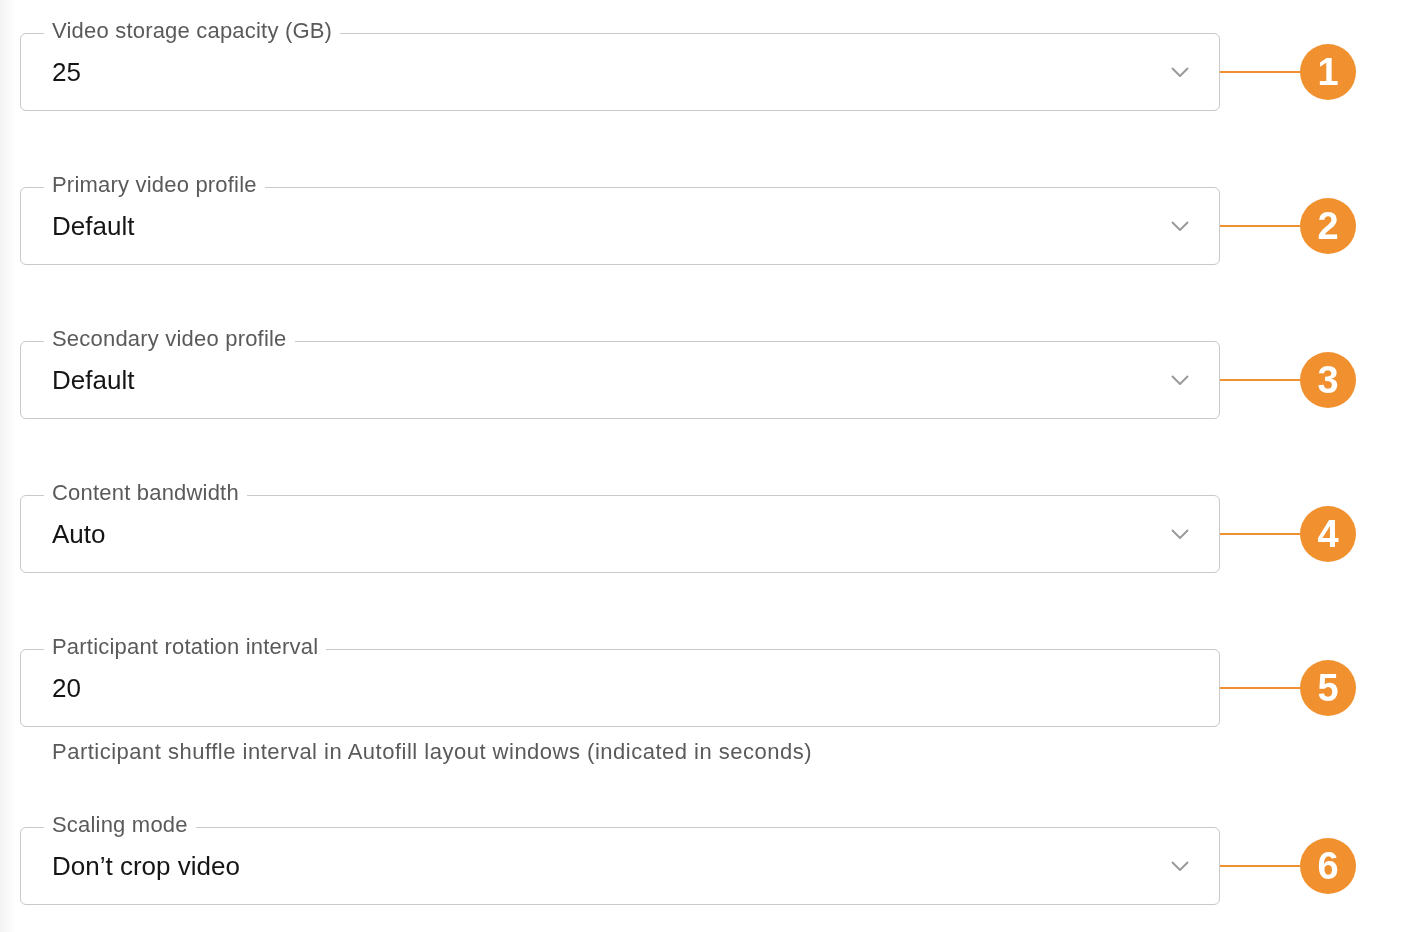 The height and width of the screenshot is (932, 1410). Describe the element at coordinates (1328, 534) in the screenshot. I see `callout-number: 4` at that location.